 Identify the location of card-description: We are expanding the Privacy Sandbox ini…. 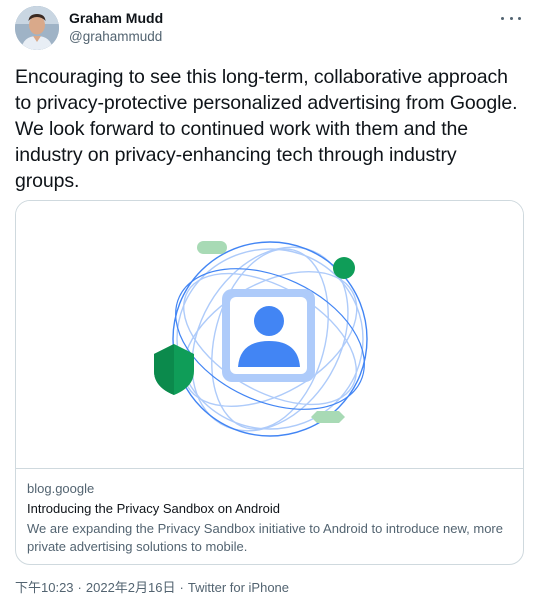
(265, 537).